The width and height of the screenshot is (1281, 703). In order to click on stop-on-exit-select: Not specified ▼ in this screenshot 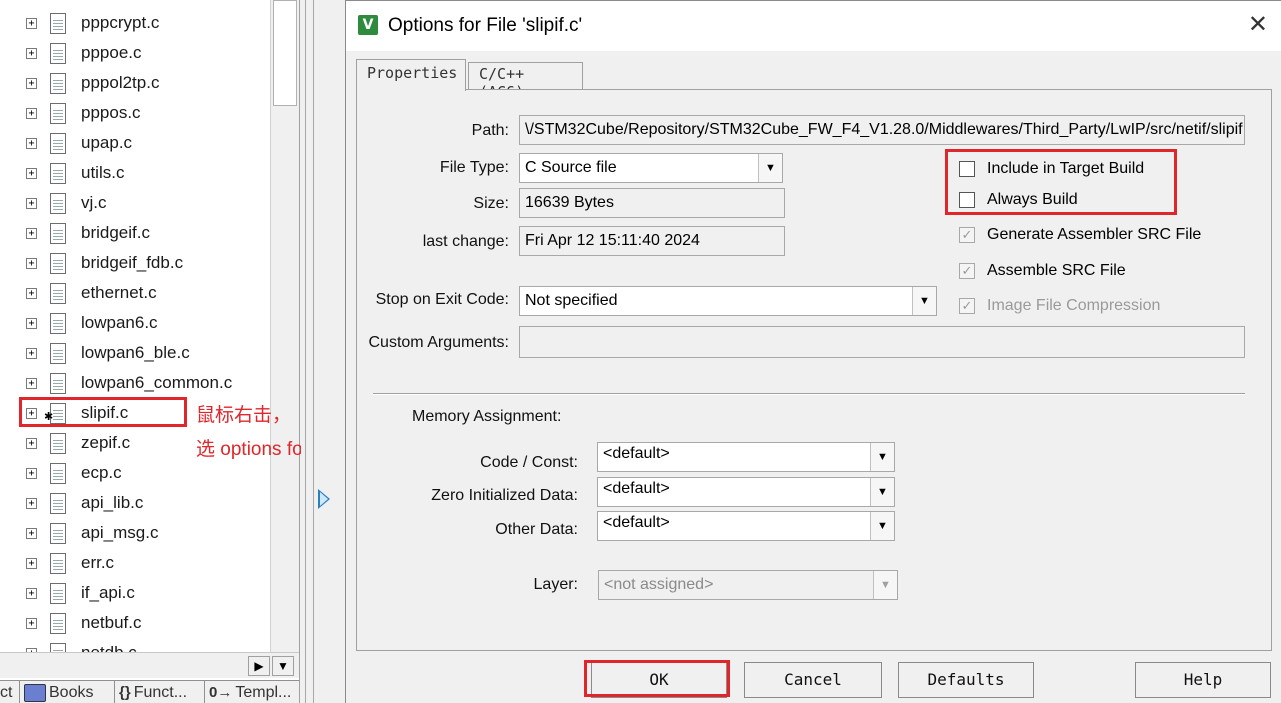, I will do `click(728, 301)`.